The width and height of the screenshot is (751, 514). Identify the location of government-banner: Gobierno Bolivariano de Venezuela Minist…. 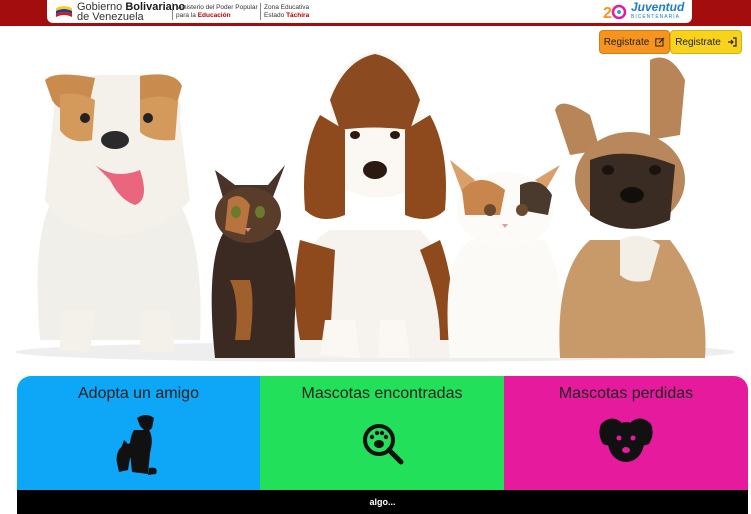
(369, 11).